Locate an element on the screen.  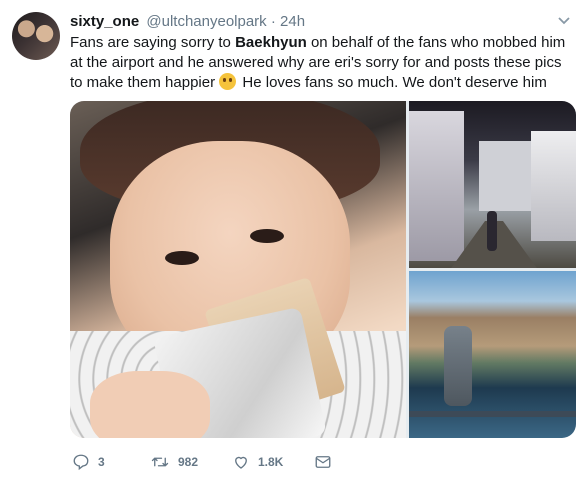
photo-building-center is located at coordinates (509, 176).